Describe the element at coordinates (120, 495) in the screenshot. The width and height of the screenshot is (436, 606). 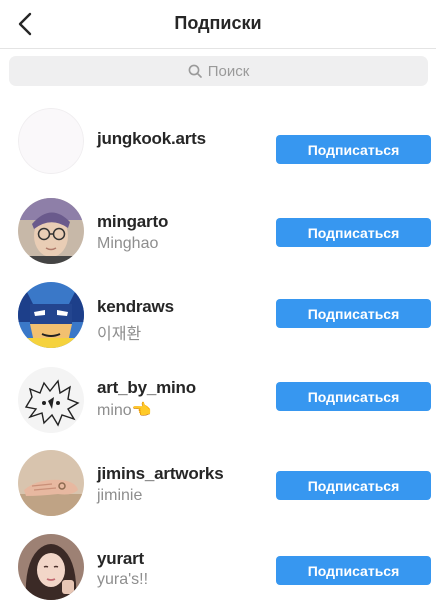
I see `full-name: jiminie` at that location.